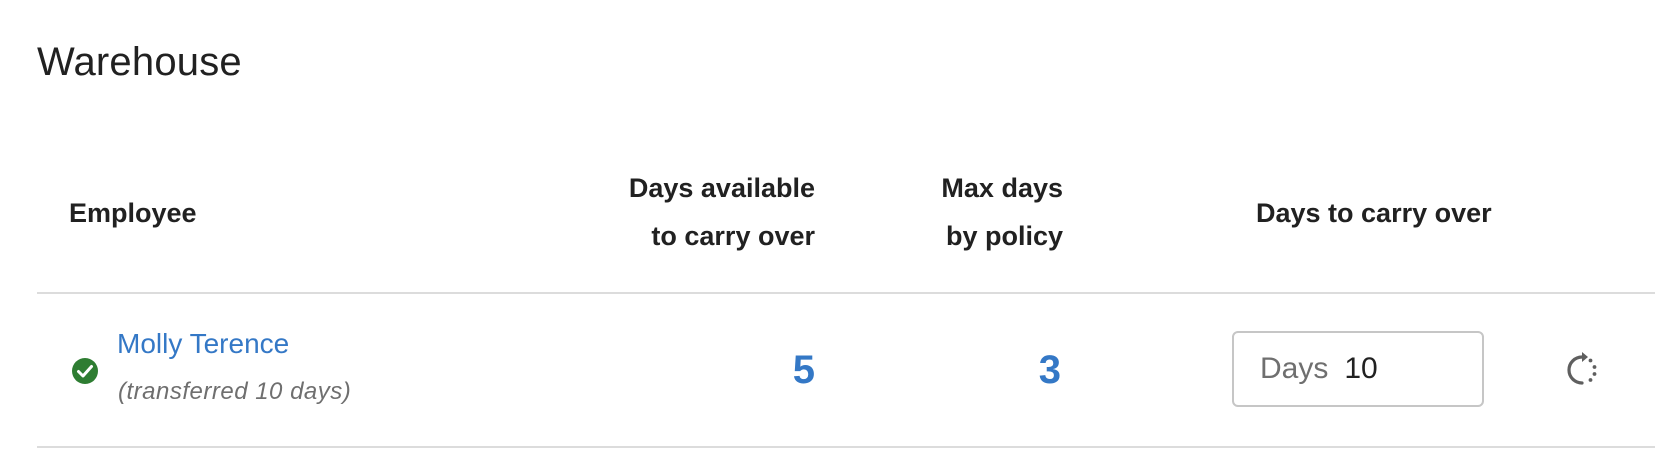 The image size is (1678, 474). Describe the element at coordinates (1374, 213) in the screenshot. I see `column-header-days-to-carry: Days to carry over` at that location.